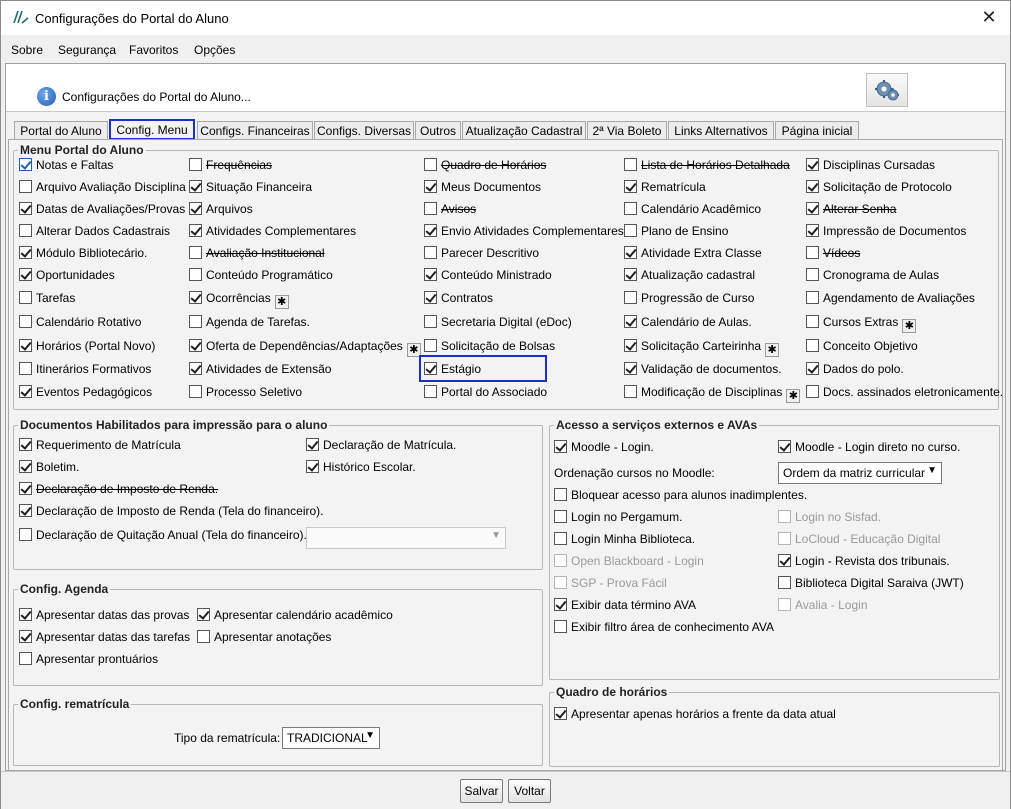 The height and width of the screenshot is (809, 1011). Describe the element at coordinates (860, 473) in the screenshot. I see `moodle-order-combo: Ordem da matriz curricular ▼` at that location.